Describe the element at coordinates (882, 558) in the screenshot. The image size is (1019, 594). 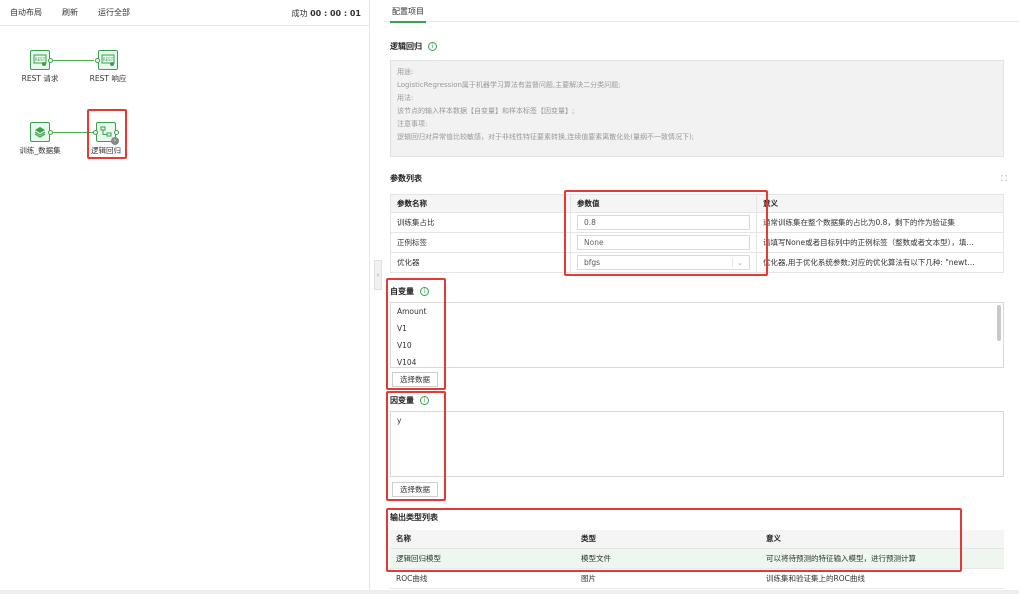
I see `output-meaning: 可以将待预测的特征输入模型，进行预测计算` at that location.